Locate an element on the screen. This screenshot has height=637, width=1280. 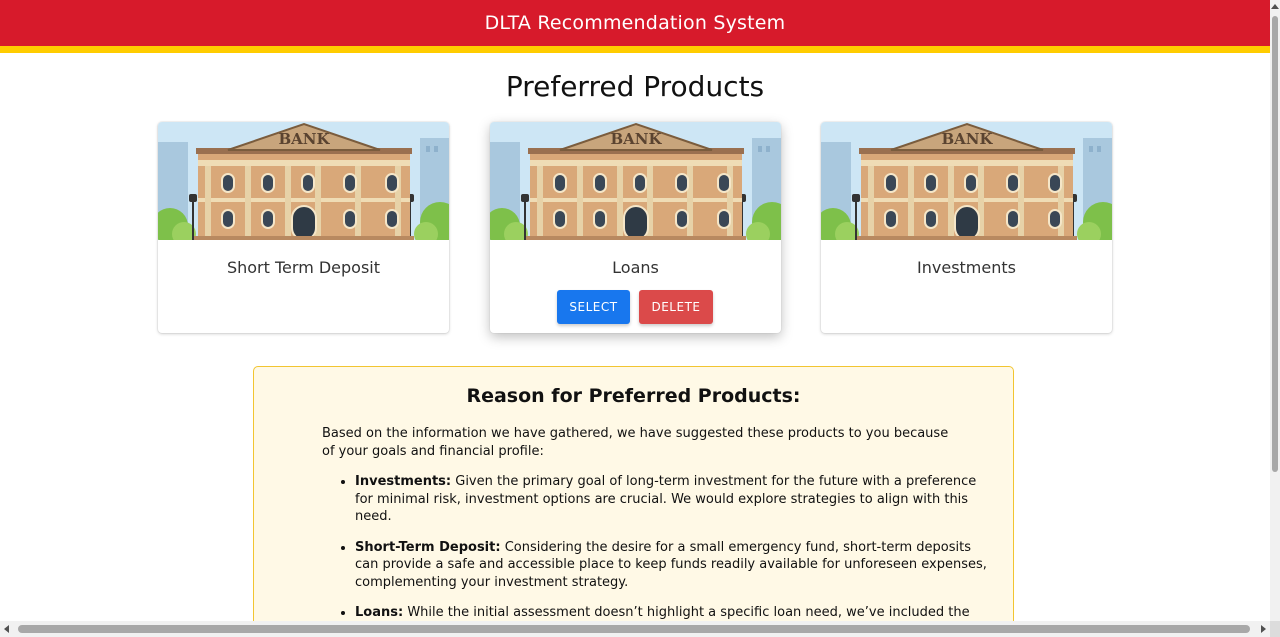
product-card-short-term-deposit: BANK Short Term Deposit is located at coordinates (303, 227).